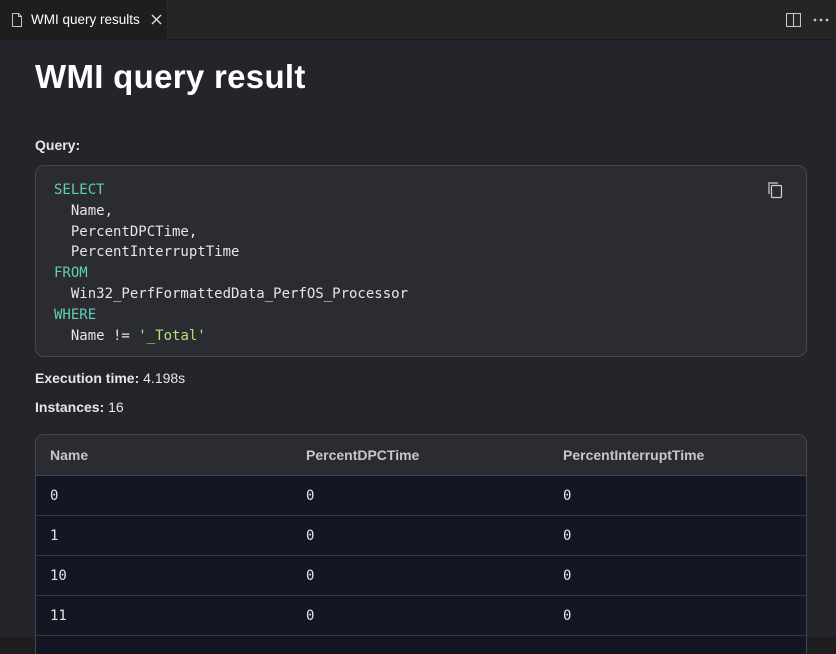  What do you see at coordinates (75, 314) in the screenshot?
I see `sql-keyword: WHERE` at bounding box center [75, 314].